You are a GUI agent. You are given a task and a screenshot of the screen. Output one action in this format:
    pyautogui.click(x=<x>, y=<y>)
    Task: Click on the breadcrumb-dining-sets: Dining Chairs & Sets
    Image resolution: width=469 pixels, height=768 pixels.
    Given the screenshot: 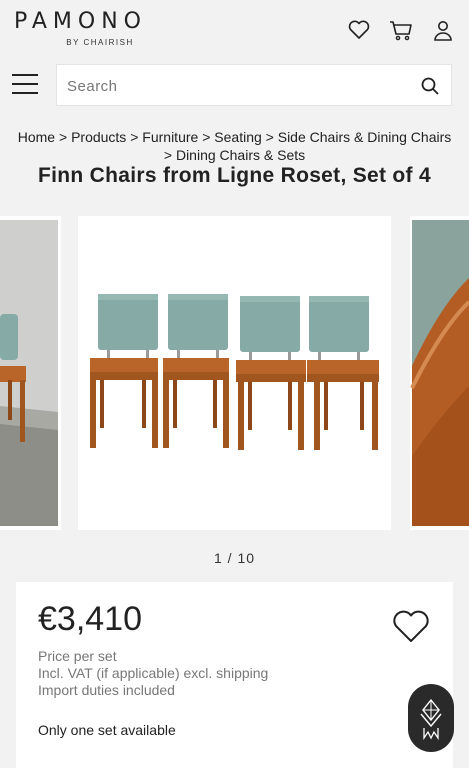 What is the action you would take?
    pyautogui.click(x=240, y=155)
    